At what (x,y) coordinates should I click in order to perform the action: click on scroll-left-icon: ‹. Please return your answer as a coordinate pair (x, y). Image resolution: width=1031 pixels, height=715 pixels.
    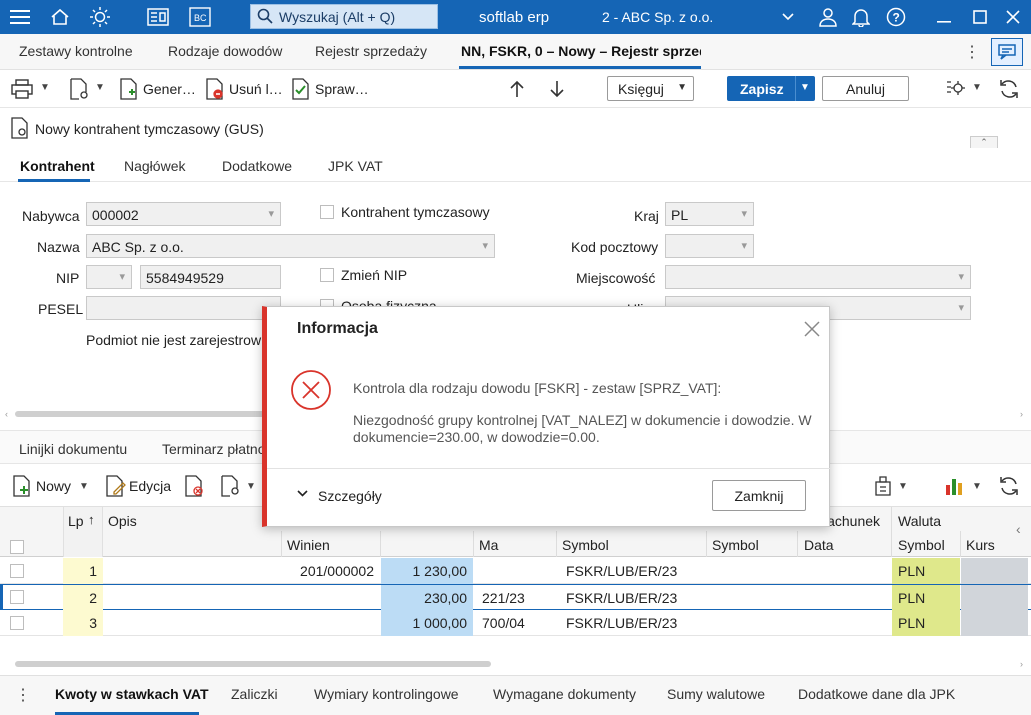
    Looking at the image, I should click on (6, 414).